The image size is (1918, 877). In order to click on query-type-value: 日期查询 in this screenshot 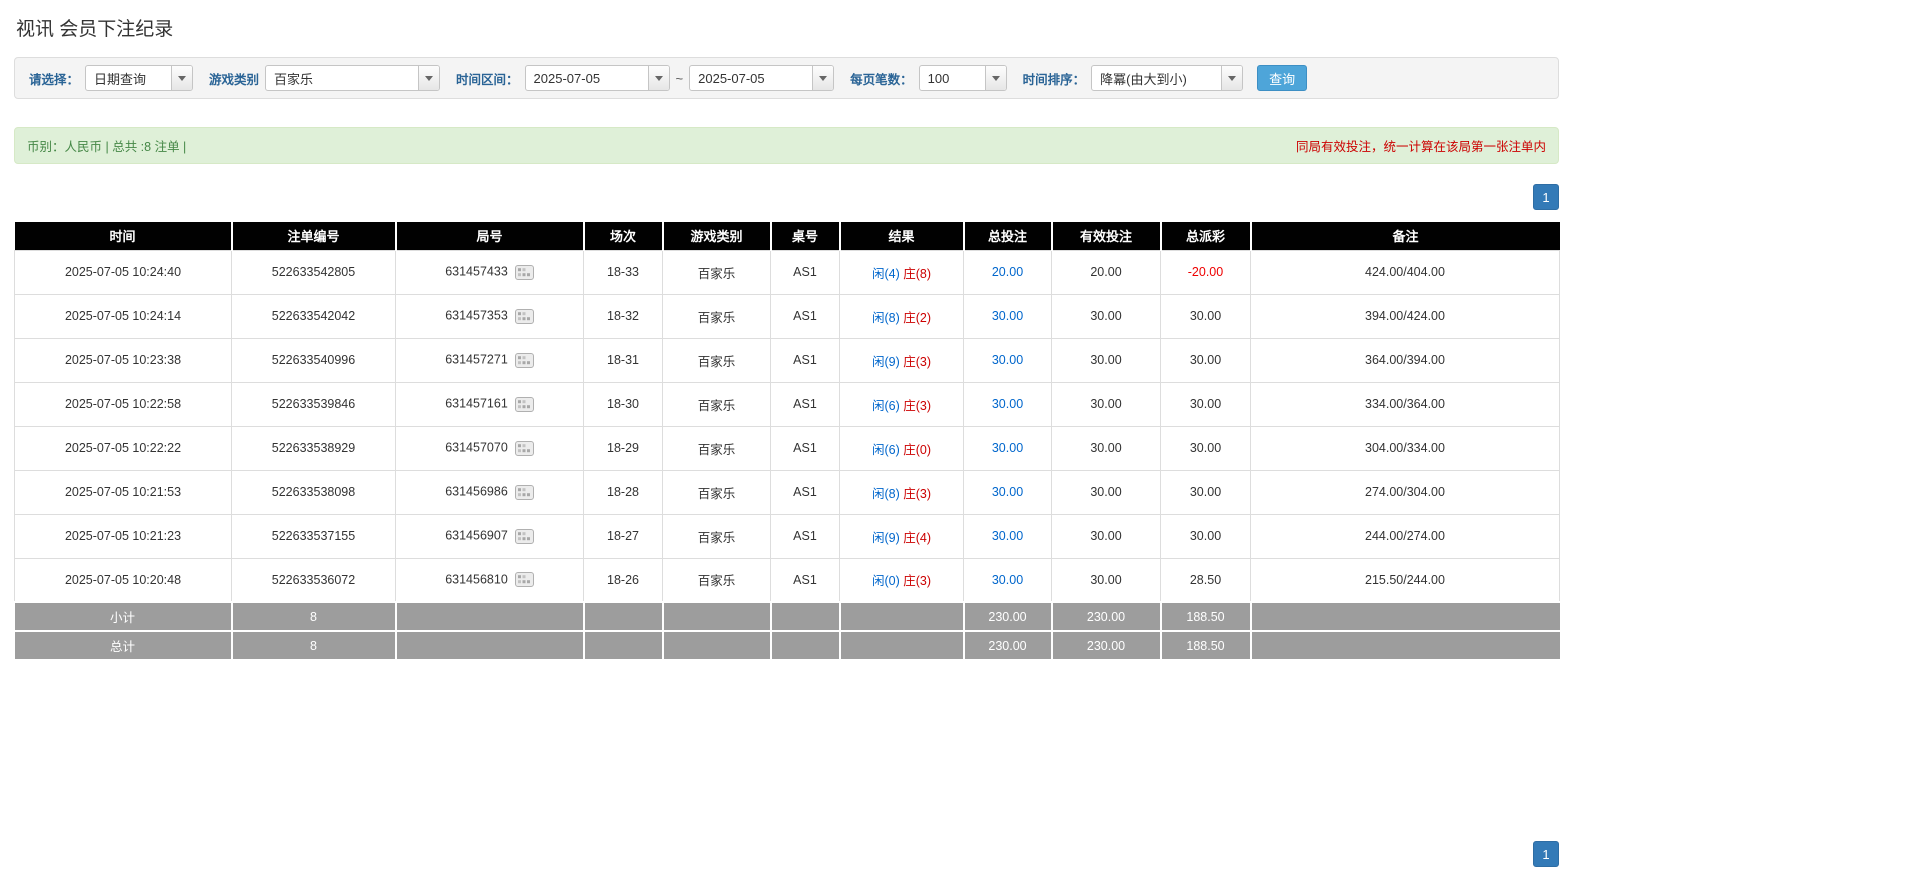, I will do `click(120, 79)`.